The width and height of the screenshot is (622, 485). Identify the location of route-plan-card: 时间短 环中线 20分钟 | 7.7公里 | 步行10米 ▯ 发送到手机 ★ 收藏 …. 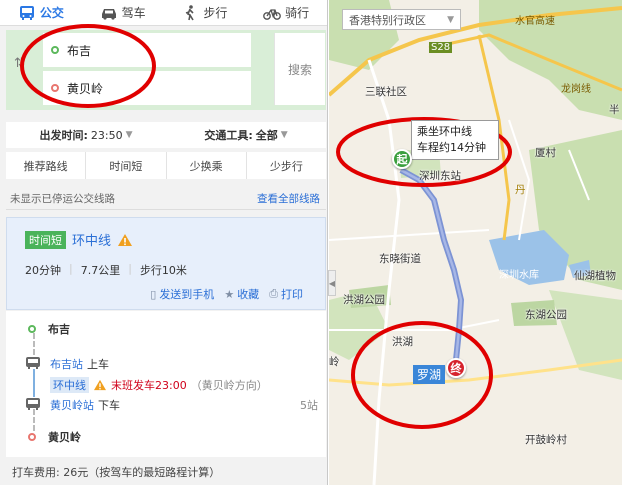
(166, 263).